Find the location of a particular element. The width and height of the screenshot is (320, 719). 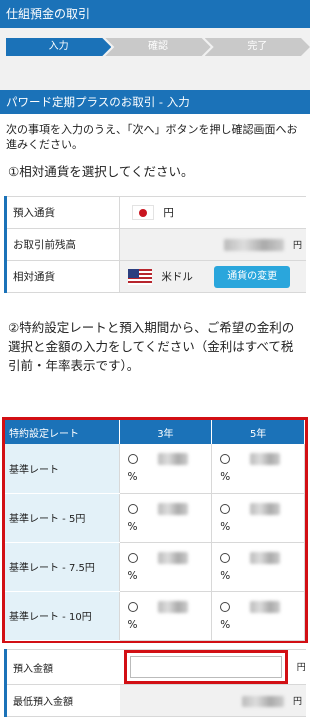

min-amount-value: 000,000 円 is located at coordinates (212, 700).